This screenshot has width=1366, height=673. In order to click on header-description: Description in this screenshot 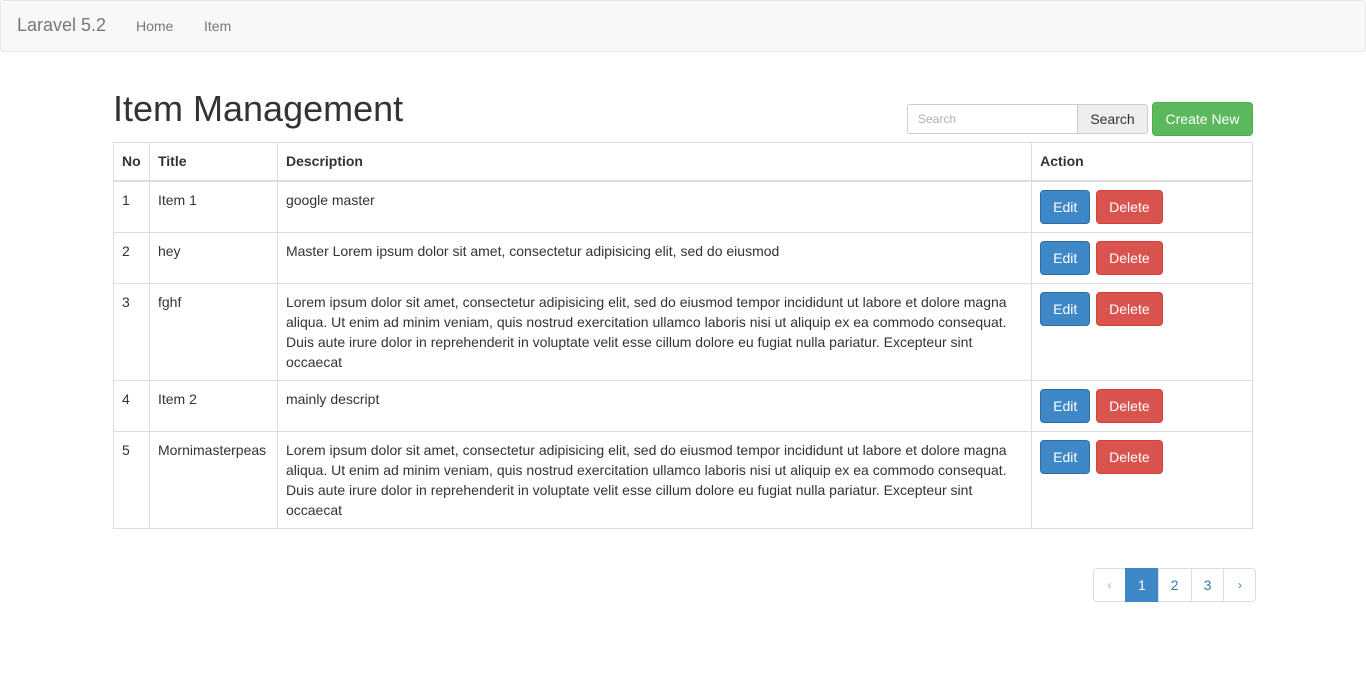, I will do `click(654, 162)`.